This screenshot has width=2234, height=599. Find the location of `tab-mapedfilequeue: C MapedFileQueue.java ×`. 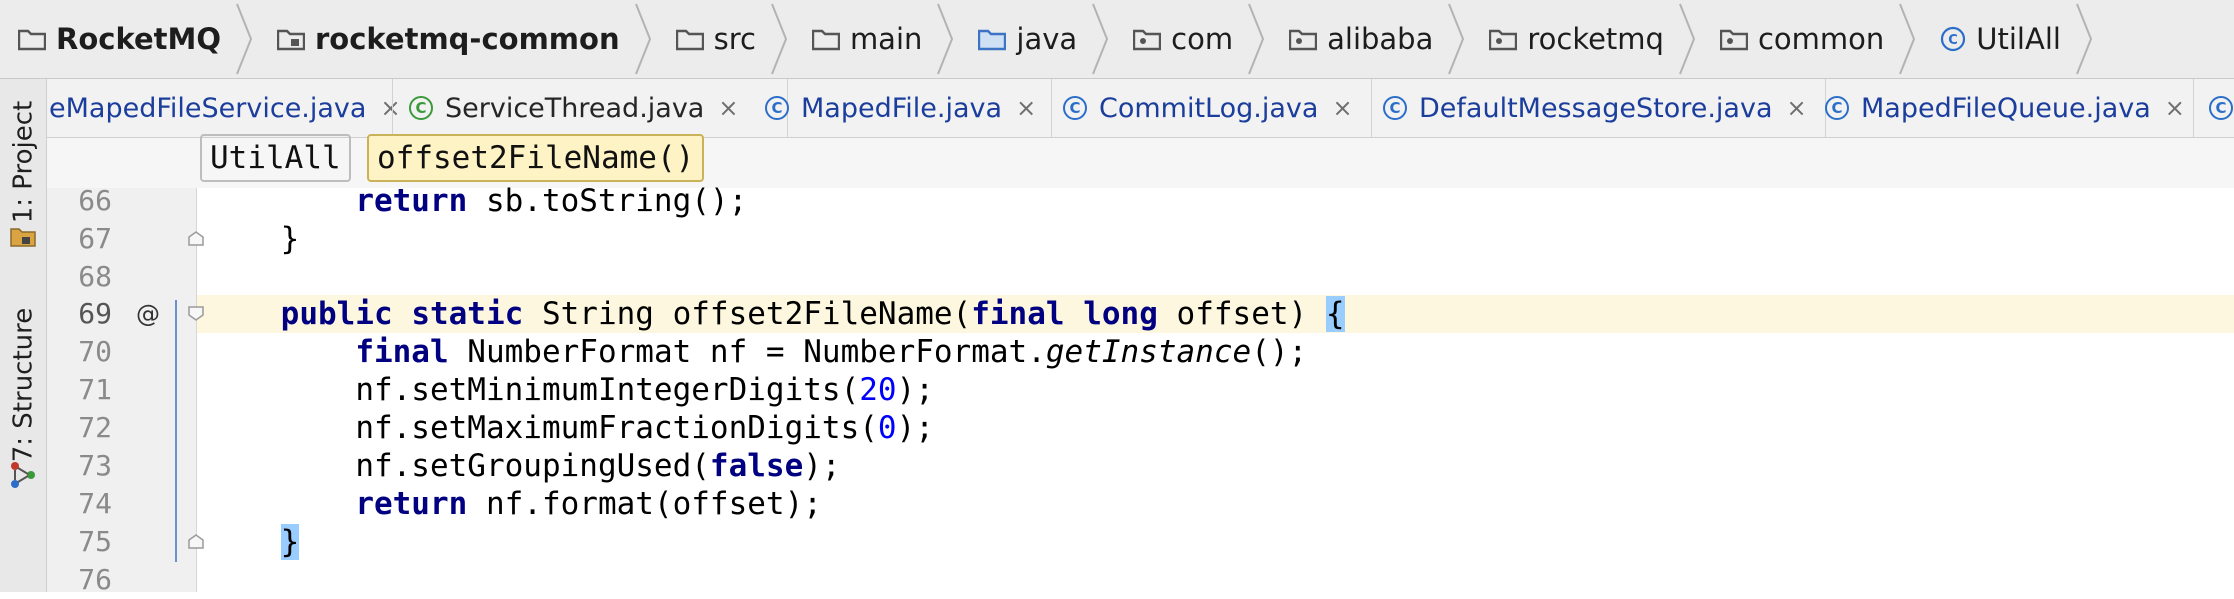

tab-mapedfilequeue: C MapedFileQueue.java × is located at coordinates (2005, 108).